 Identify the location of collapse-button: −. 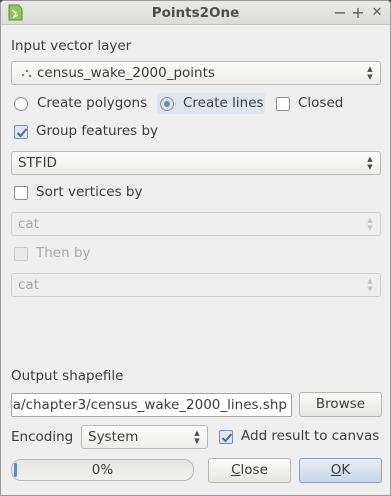
(340, 13).